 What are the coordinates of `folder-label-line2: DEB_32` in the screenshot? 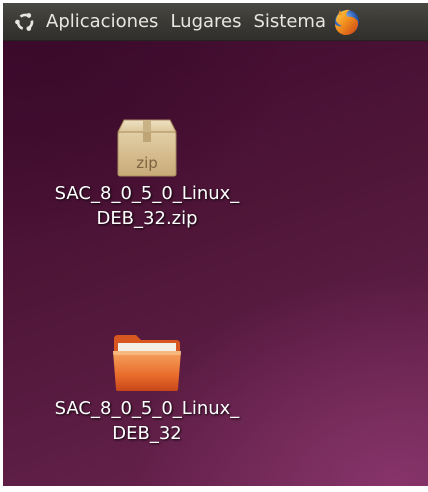 It's located at (147, 433).